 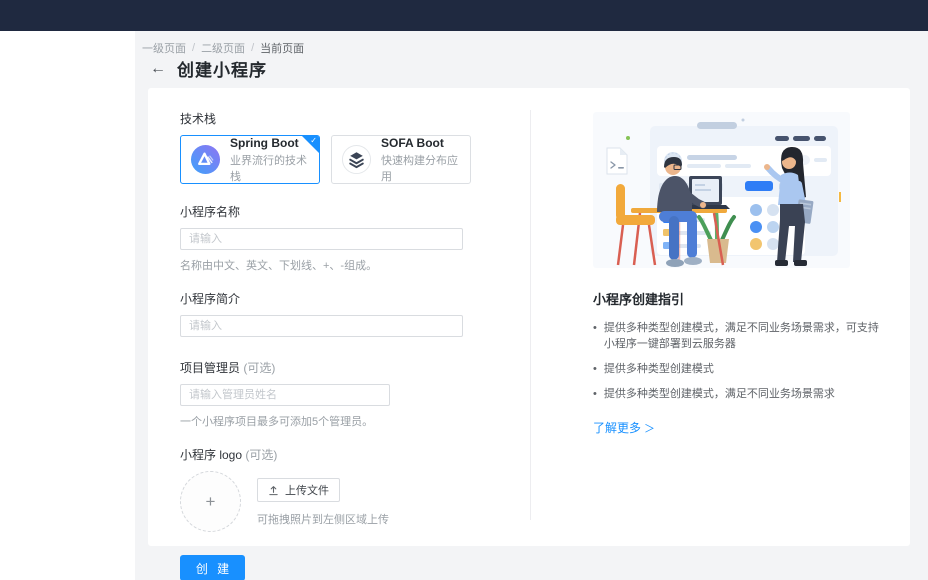 What do you see at coordinates (323, 520) in the screenshot?
I see `drag-hint: 可拖拽照片到左侧区域上传` at bounding box center [323, 520].